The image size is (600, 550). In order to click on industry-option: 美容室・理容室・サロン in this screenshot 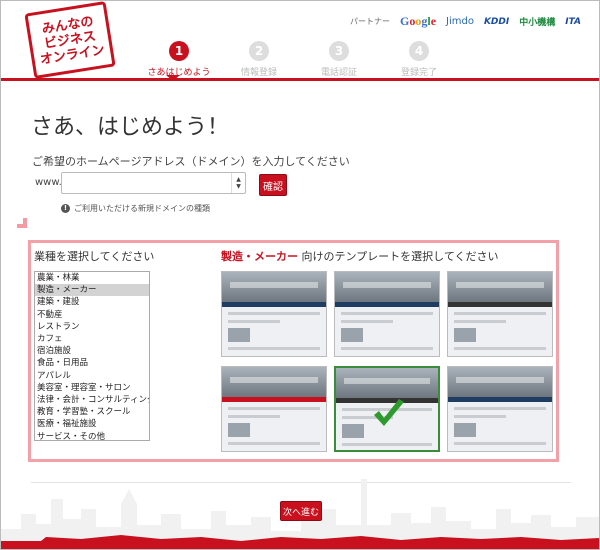, I will do `click(92, 388)`.